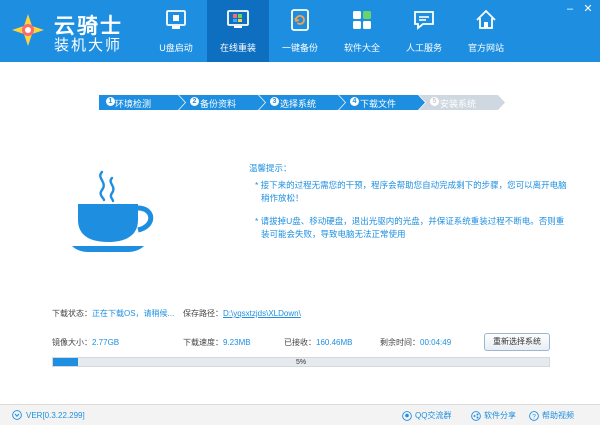 Image resolution: width=600 pixels, height=425 pixels. I want to click on version-info: VER[0.3.22.299], so click(48, 415).